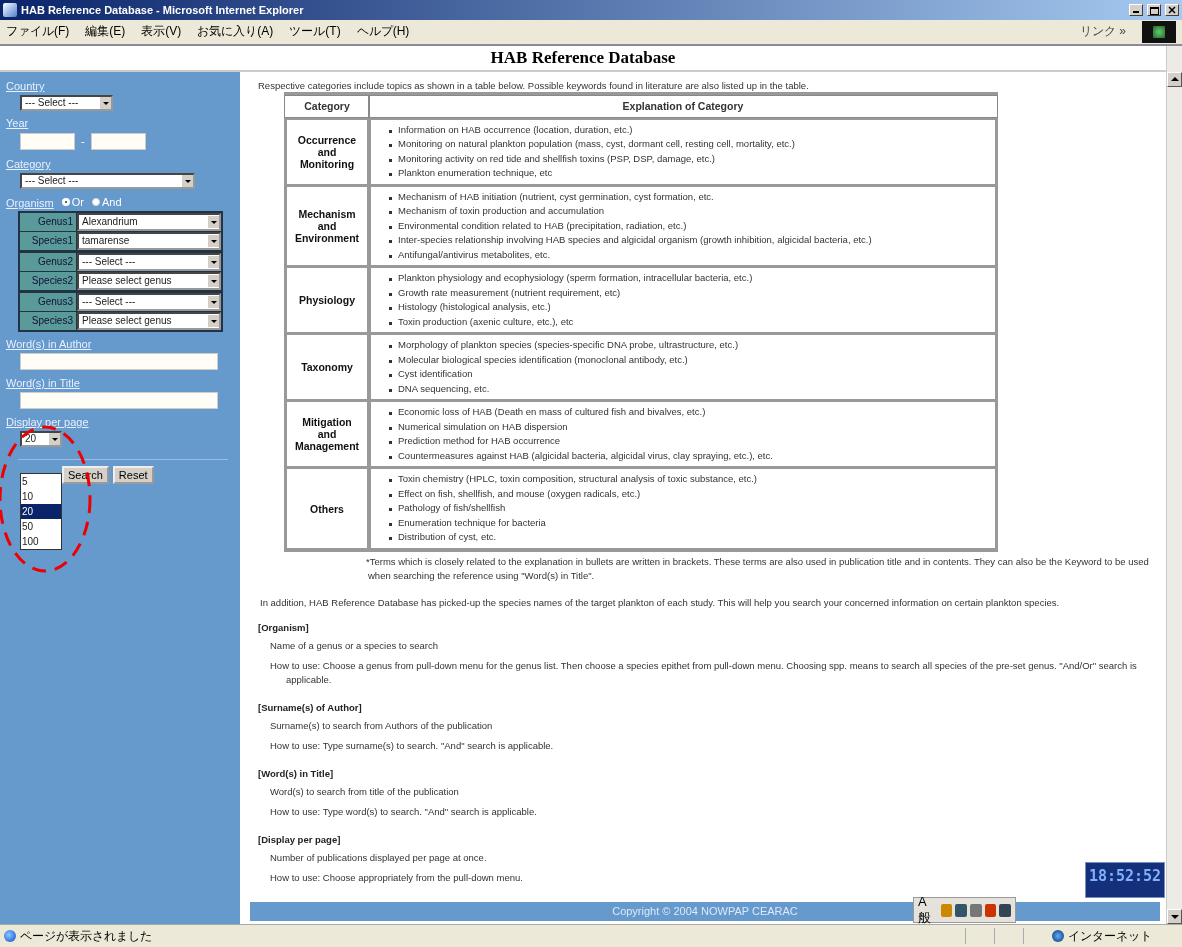 The image size is (1182, 947). Describe the element at coordinates (41, 438) in the screenshot. I see `per-page-dropdown: 20` at that location.